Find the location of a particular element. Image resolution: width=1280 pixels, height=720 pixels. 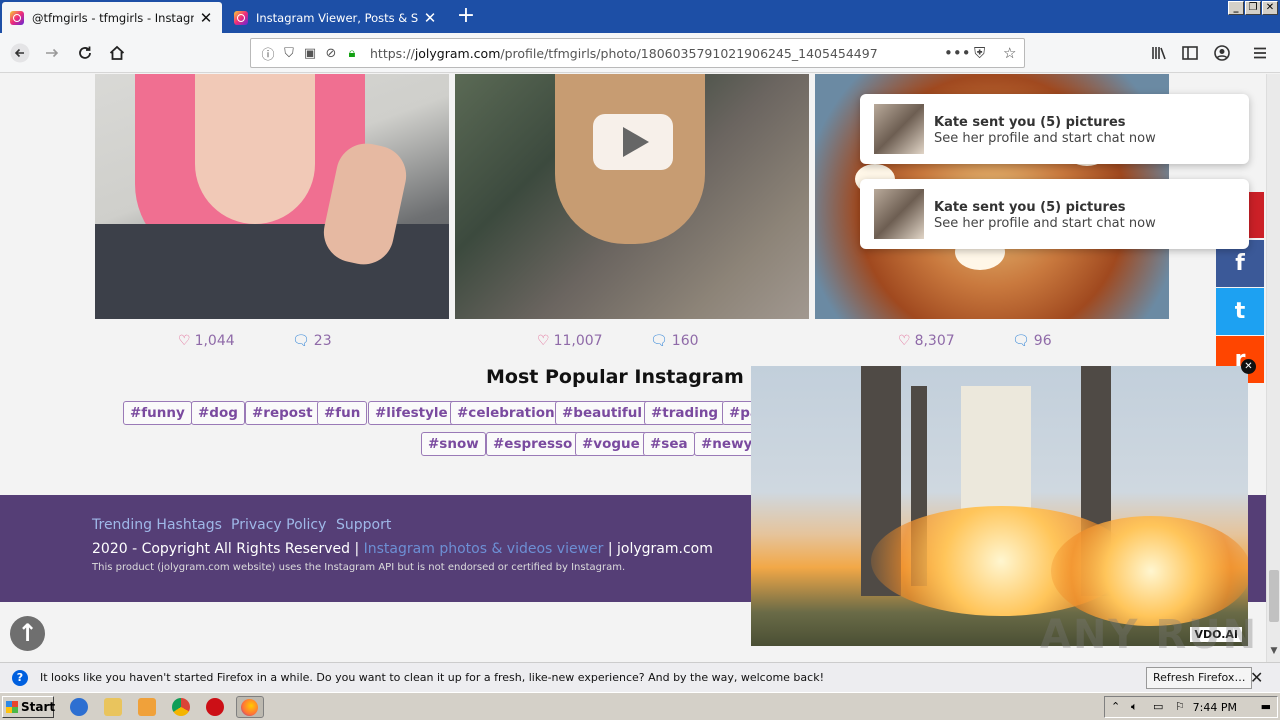

hashtag-link: #celebration is located at coordinates (506, 413).